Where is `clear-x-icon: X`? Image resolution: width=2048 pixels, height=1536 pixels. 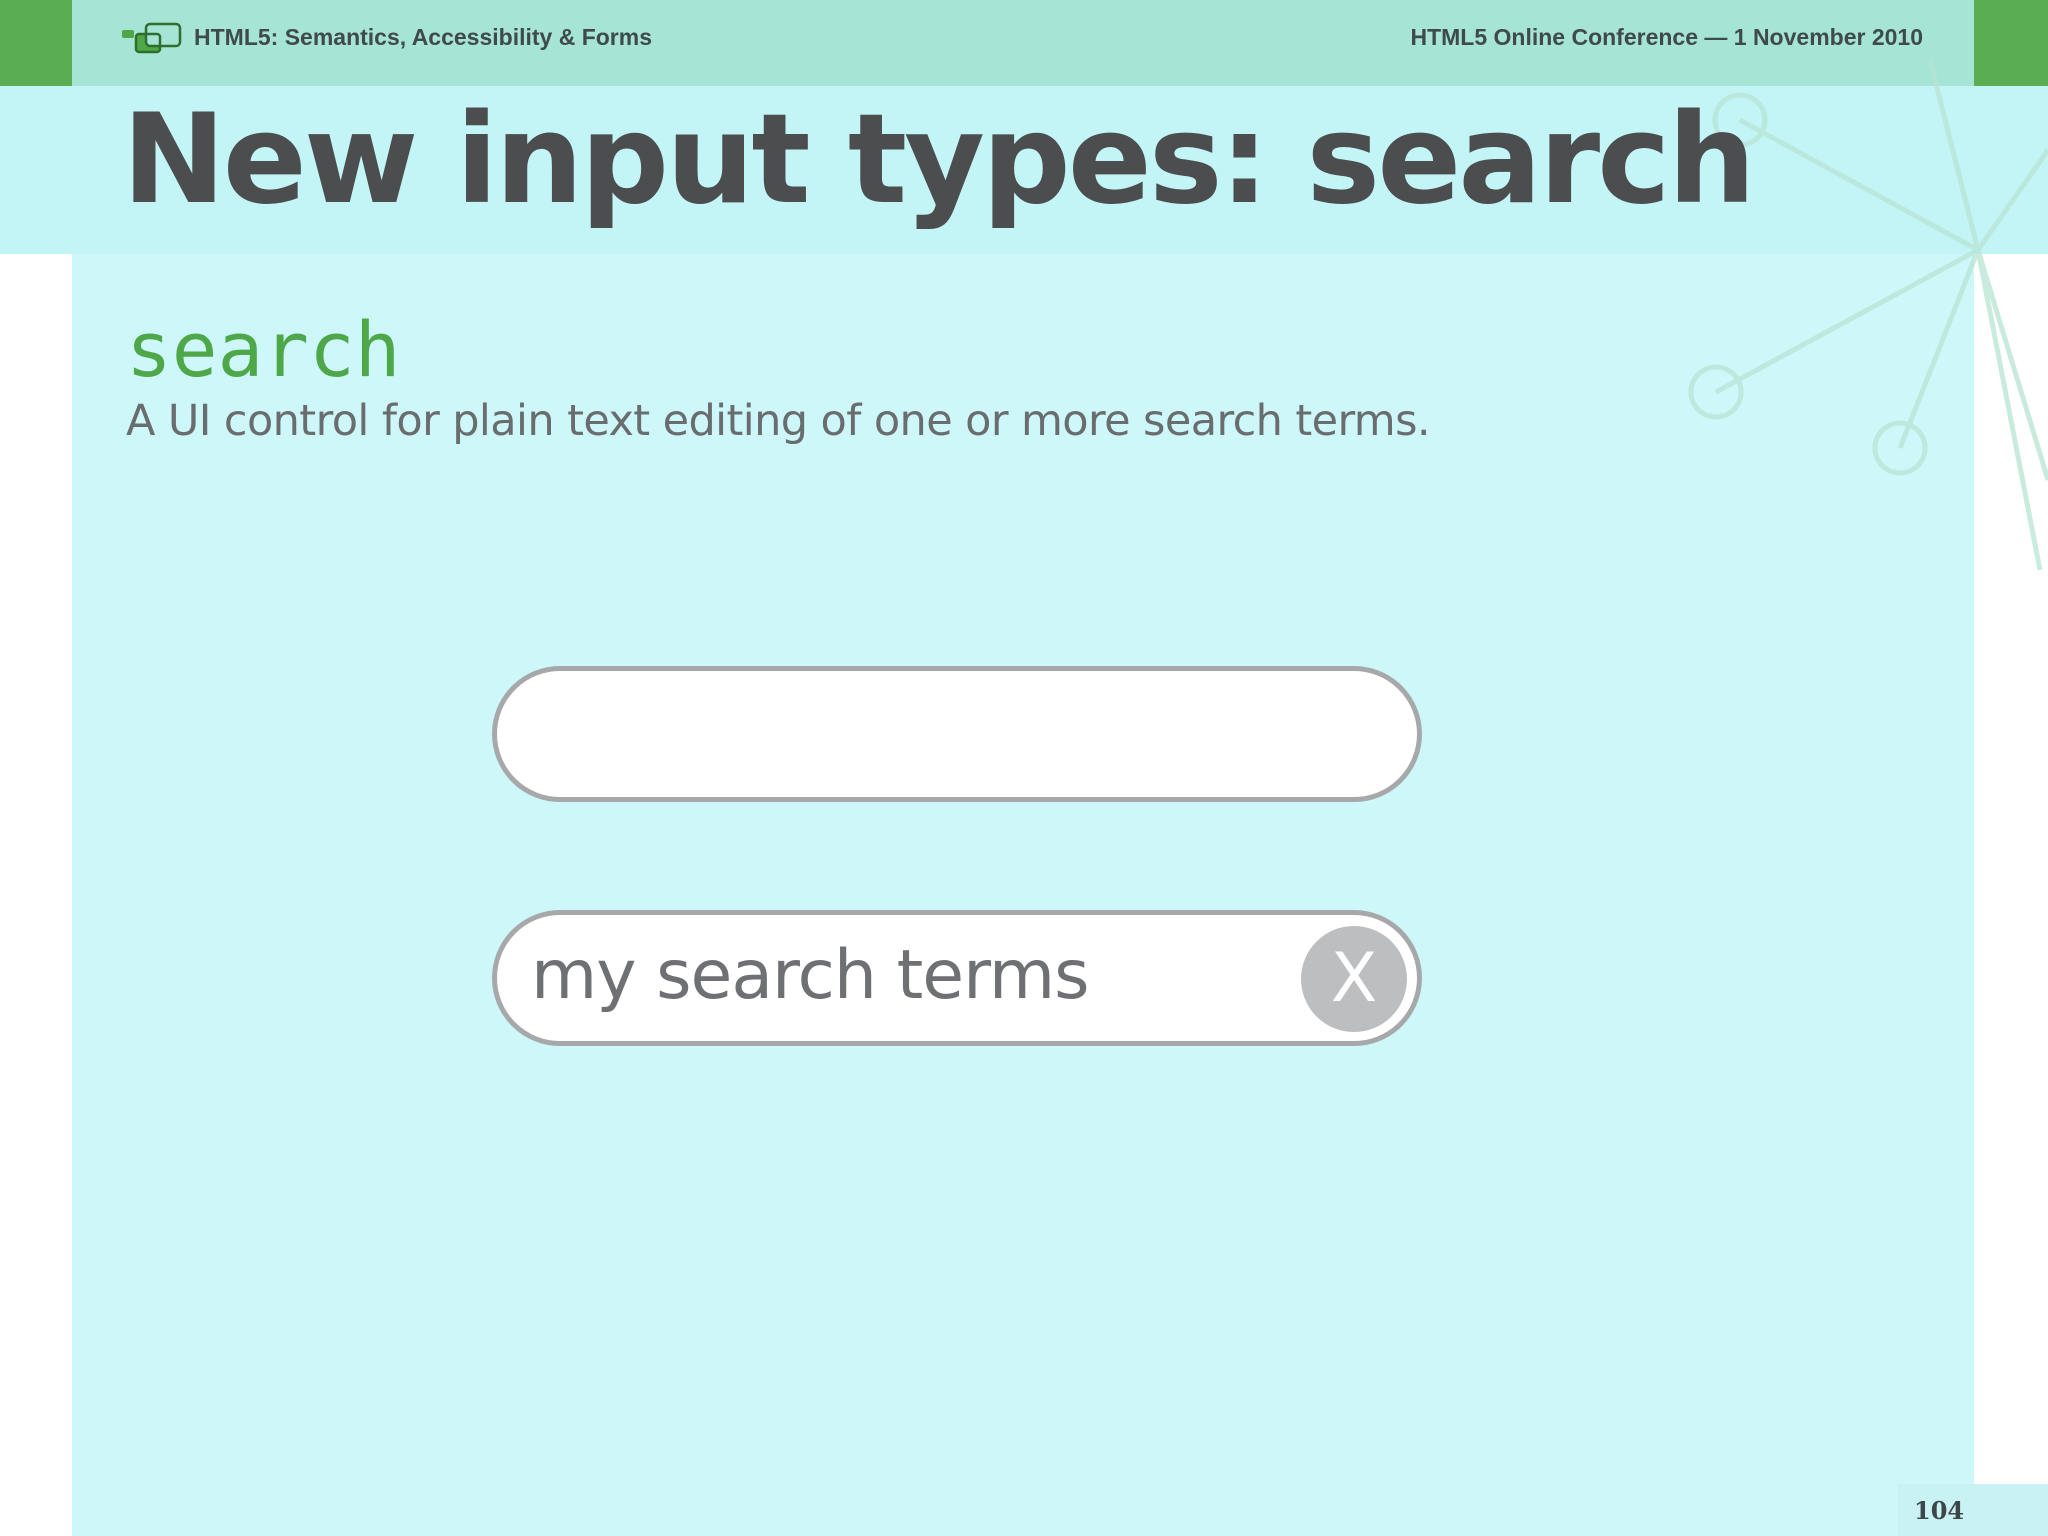 clear-x-icon: X is located at coordinates (1354, 978).